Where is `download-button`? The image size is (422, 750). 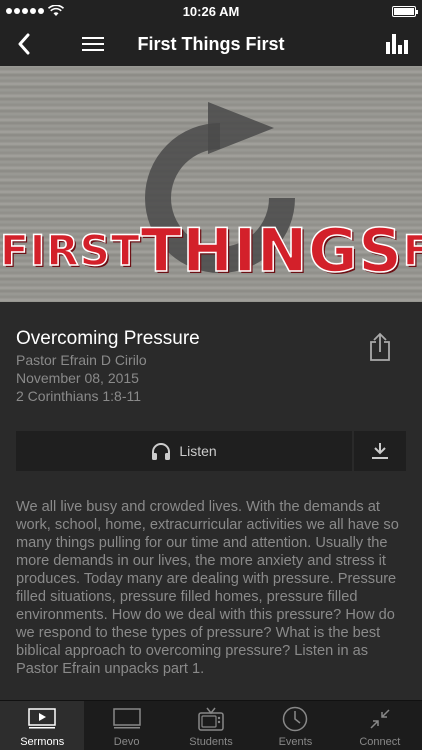 download-button is located at coordinates (380, 451).